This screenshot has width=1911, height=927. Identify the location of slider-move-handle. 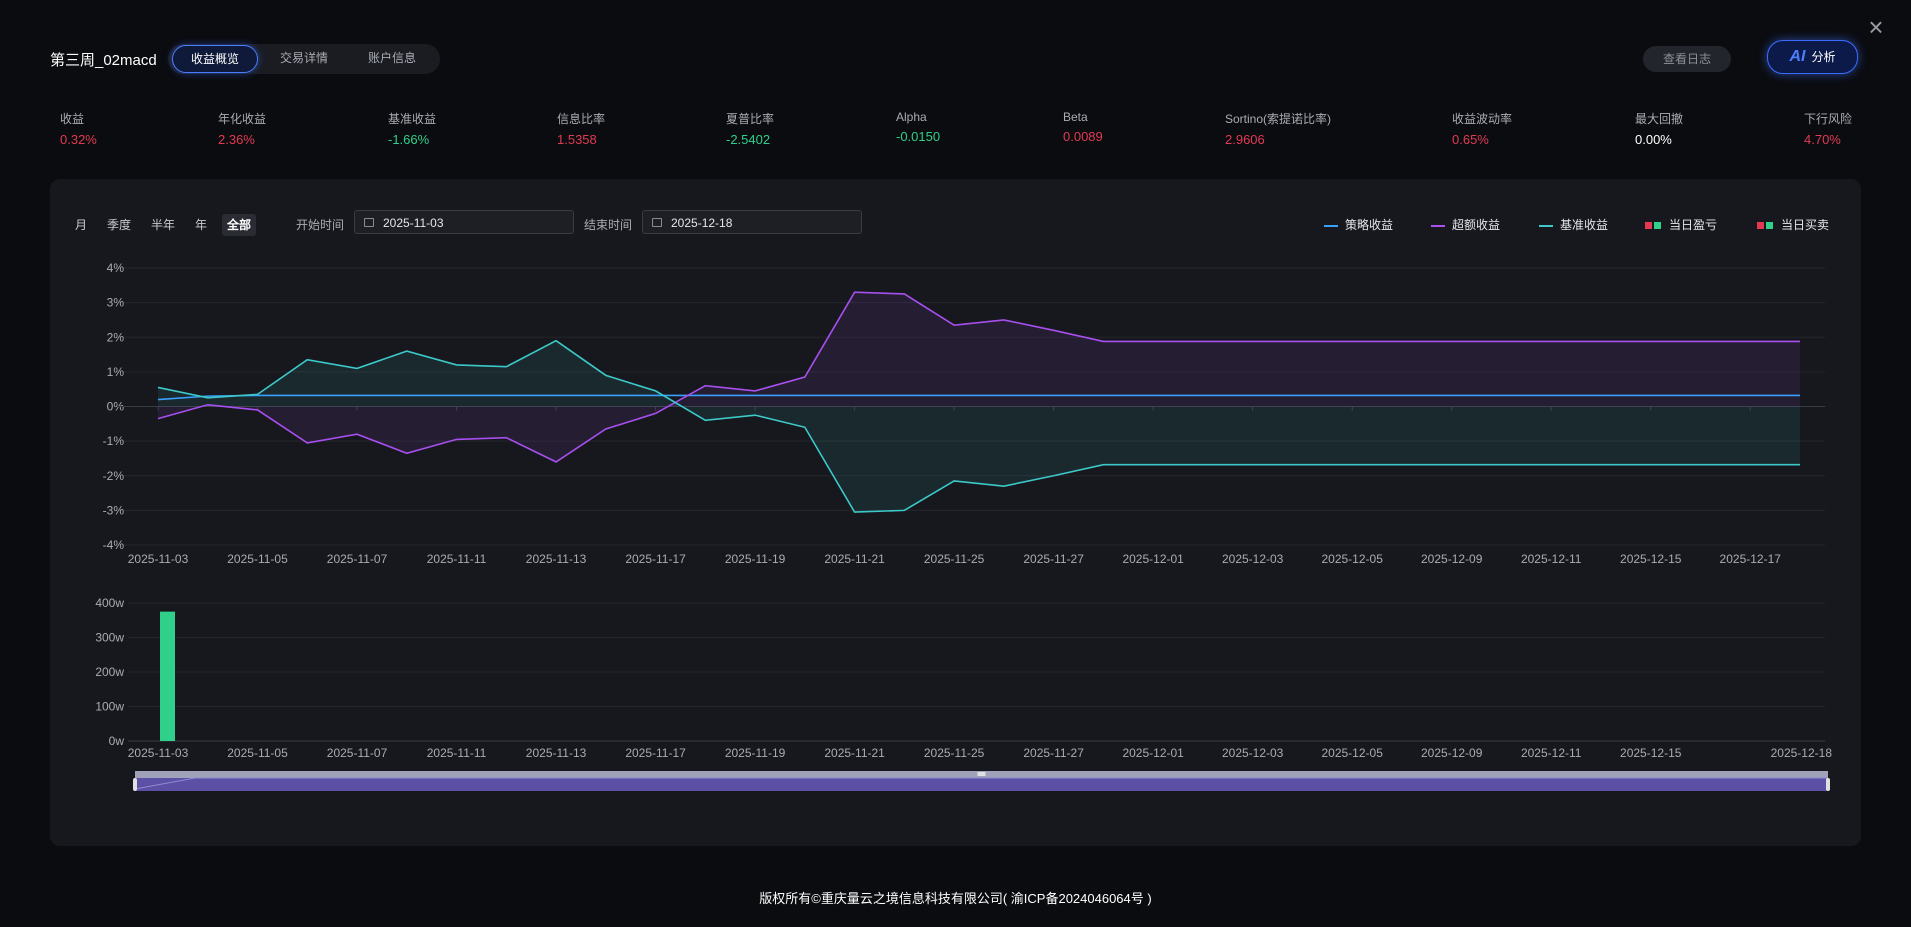
(981, 774).